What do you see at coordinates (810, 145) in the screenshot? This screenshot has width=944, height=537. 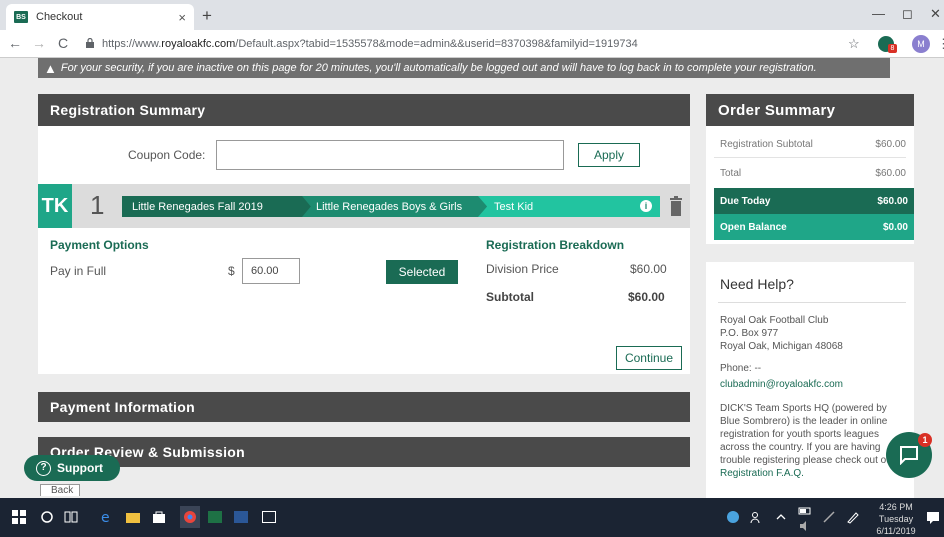 I see `summary-row-subtotal: Registration Subtotal $60.00` at bounding box center [810, 145].